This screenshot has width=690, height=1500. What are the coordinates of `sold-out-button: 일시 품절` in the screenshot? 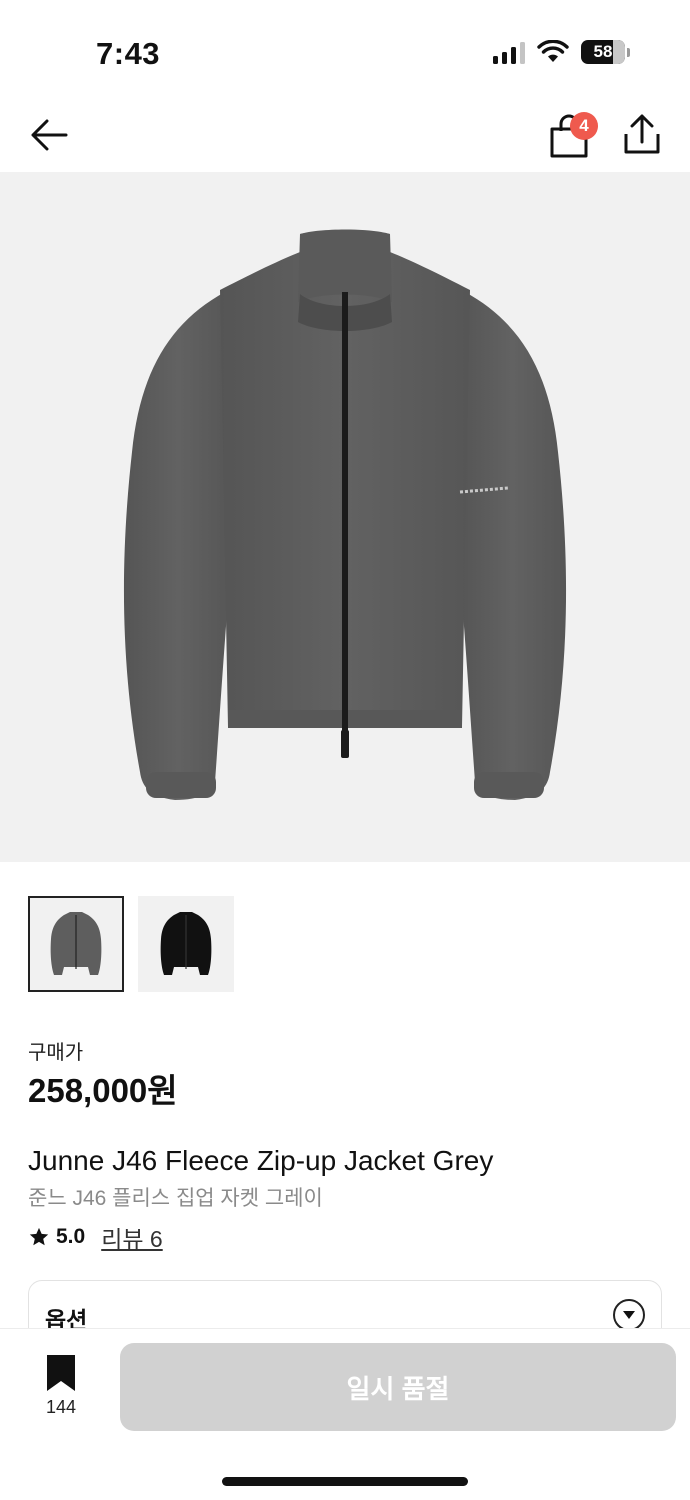 It's located at (398, 1387).